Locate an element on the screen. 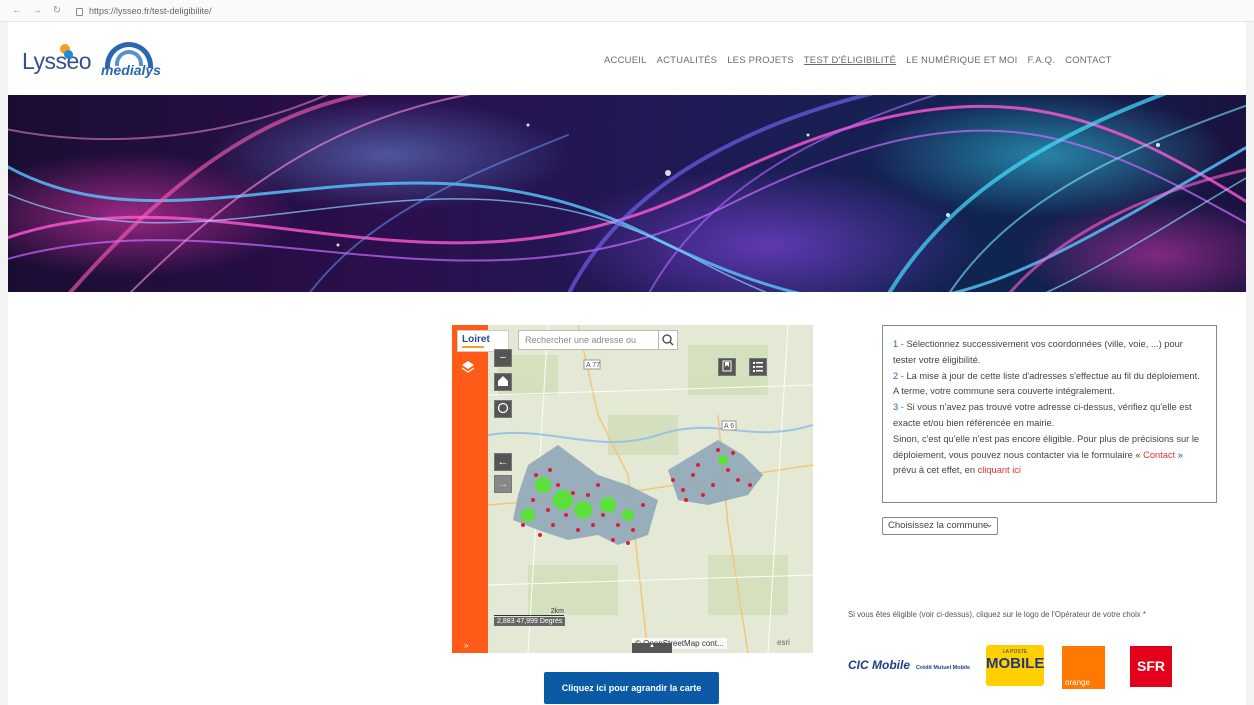  commune-select-value: Choisissez la commune is located at coordinates (938, 525).